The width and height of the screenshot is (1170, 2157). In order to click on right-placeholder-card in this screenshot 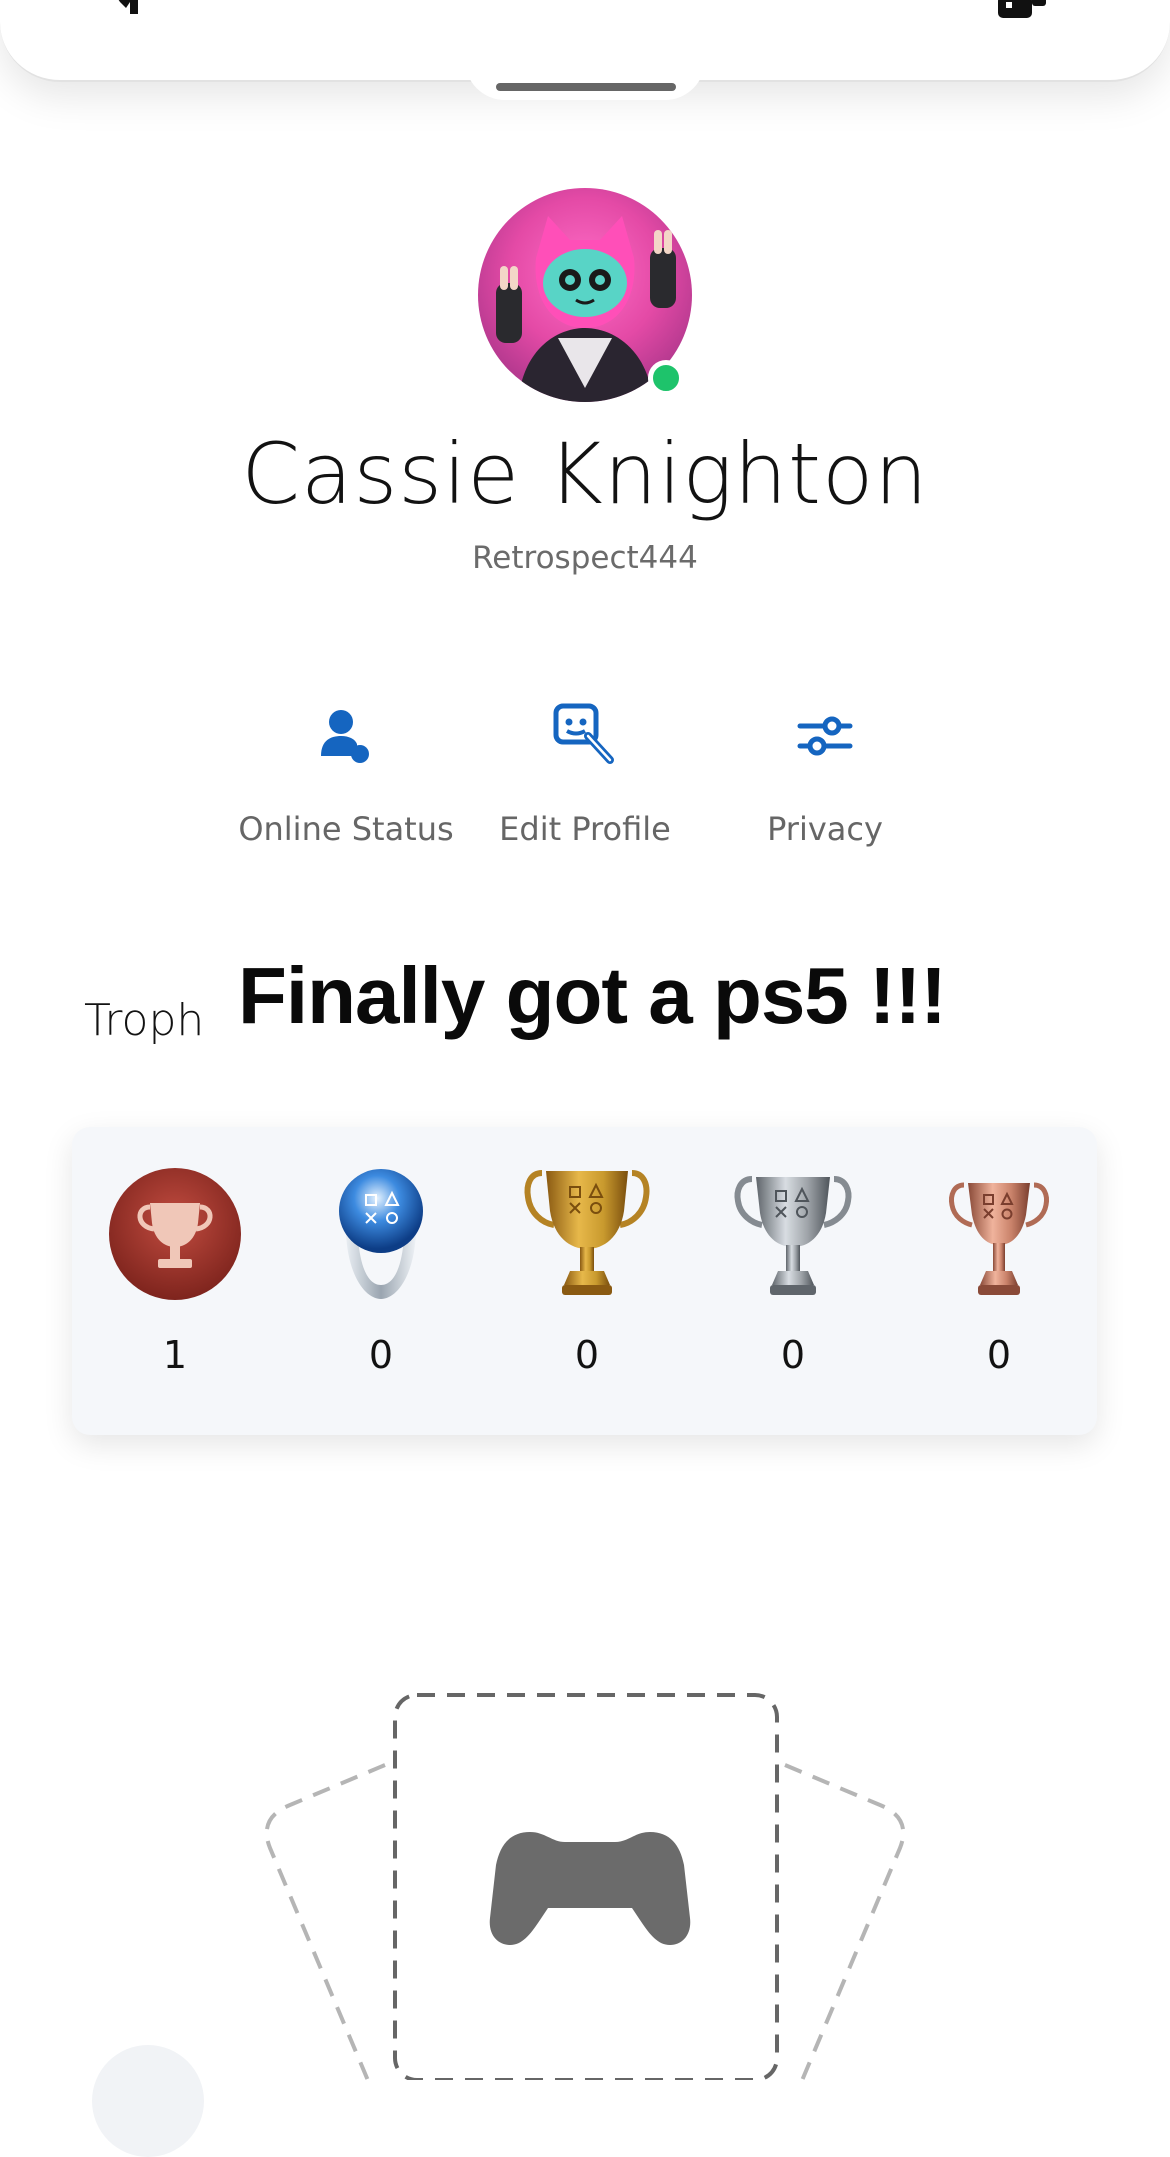, I will do `click(845, 1921)`.